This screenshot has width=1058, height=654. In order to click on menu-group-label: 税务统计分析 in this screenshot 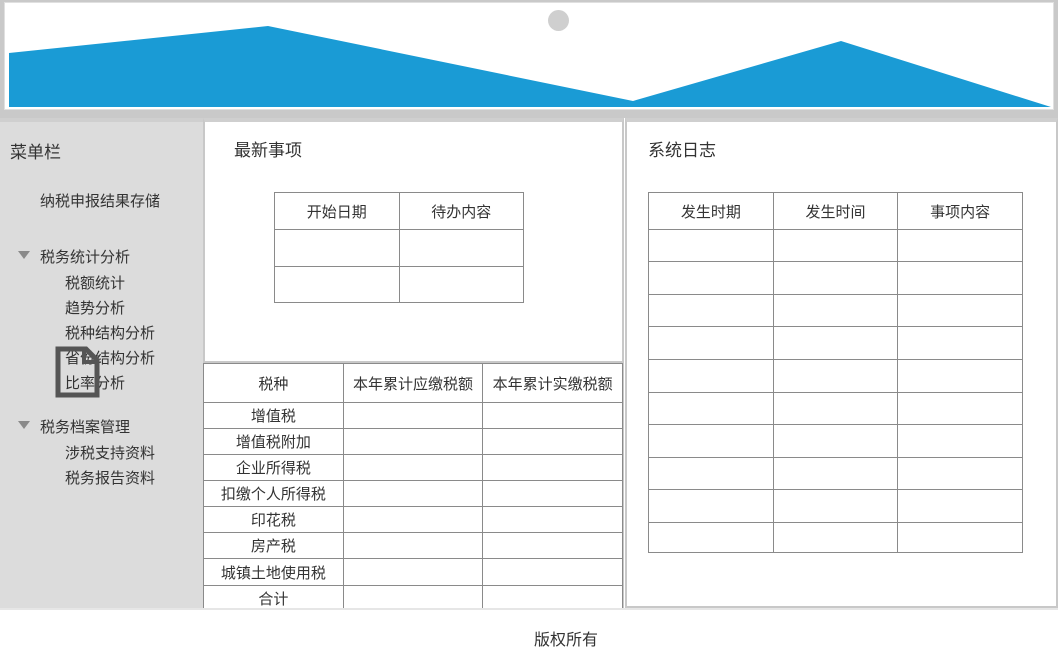, I will do `click(85, 257)`.